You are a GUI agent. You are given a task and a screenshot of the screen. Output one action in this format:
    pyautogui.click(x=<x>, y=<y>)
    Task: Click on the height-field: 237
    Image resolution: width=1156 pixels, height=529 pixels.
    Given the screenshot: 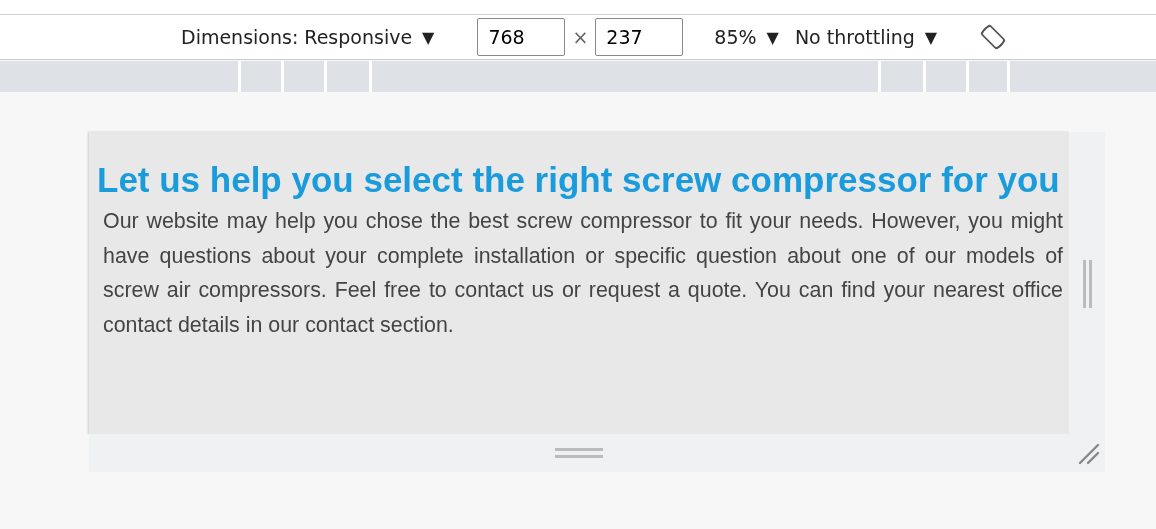 What is the action you would take?
    pyautogui.click(x=639, y=37)
    